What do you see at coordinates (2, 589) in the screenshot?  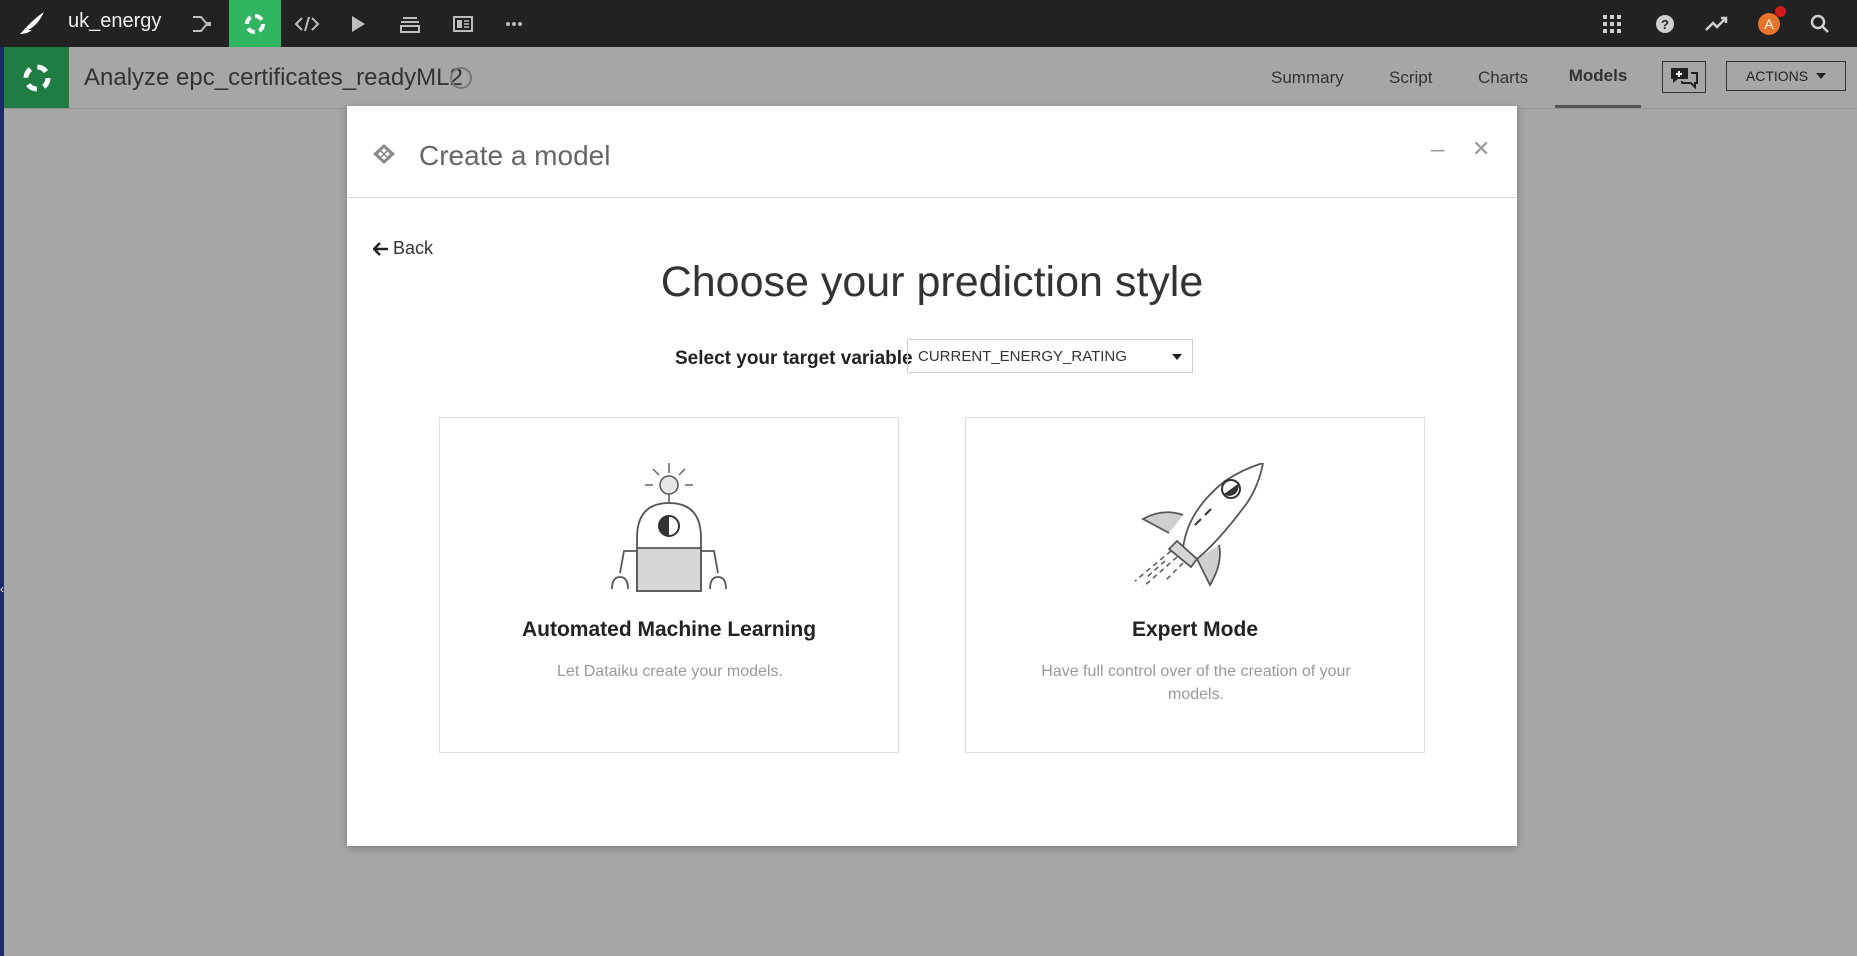 I see `collapse-handle-icon: ‹` at bounding box center [2, 589].